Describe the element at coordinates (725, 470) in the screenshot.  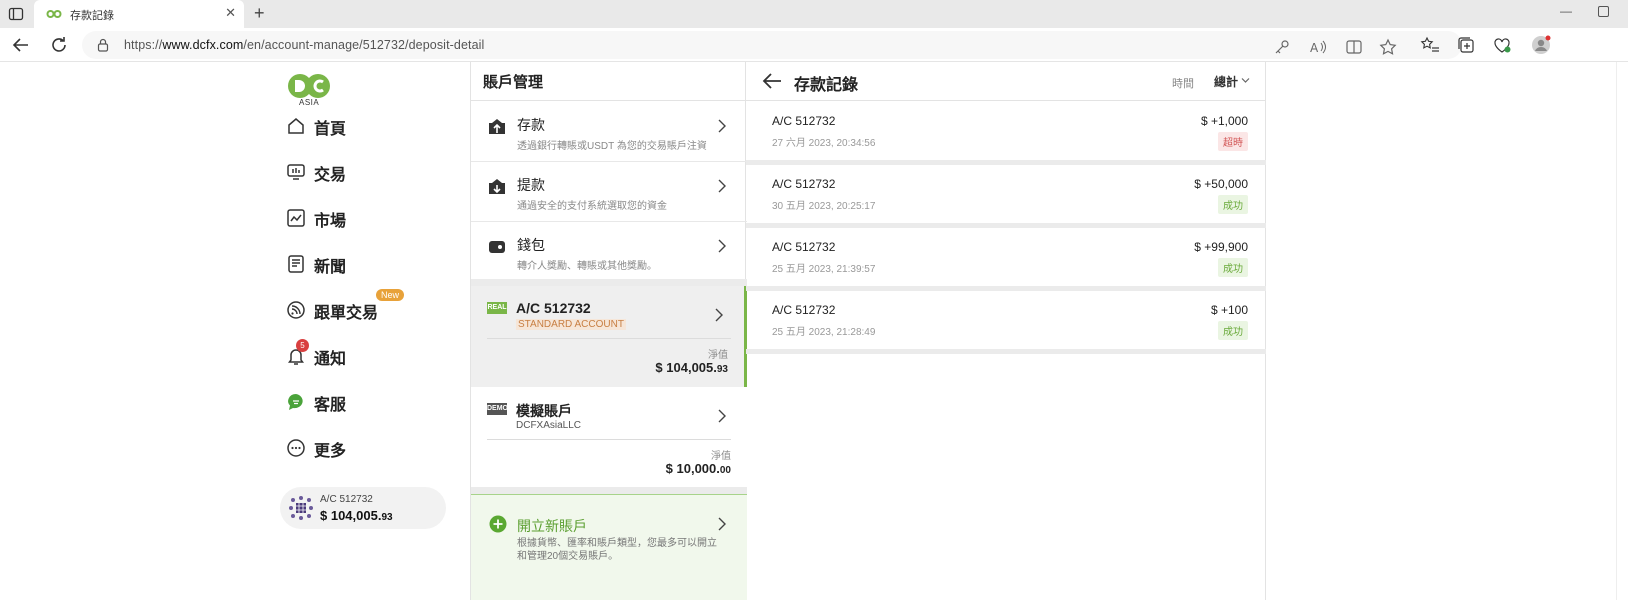
I see `net-value-cents: 00` at that location.